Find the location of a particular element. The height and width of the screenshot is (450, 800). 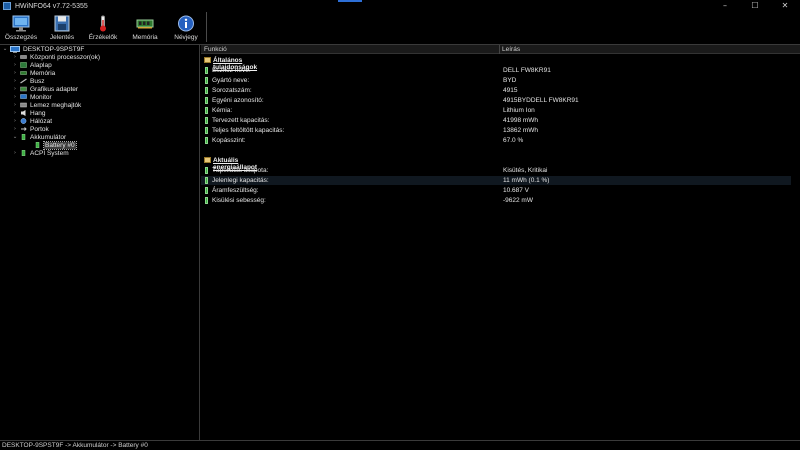

title-accent is located at coordinates (350, 1).